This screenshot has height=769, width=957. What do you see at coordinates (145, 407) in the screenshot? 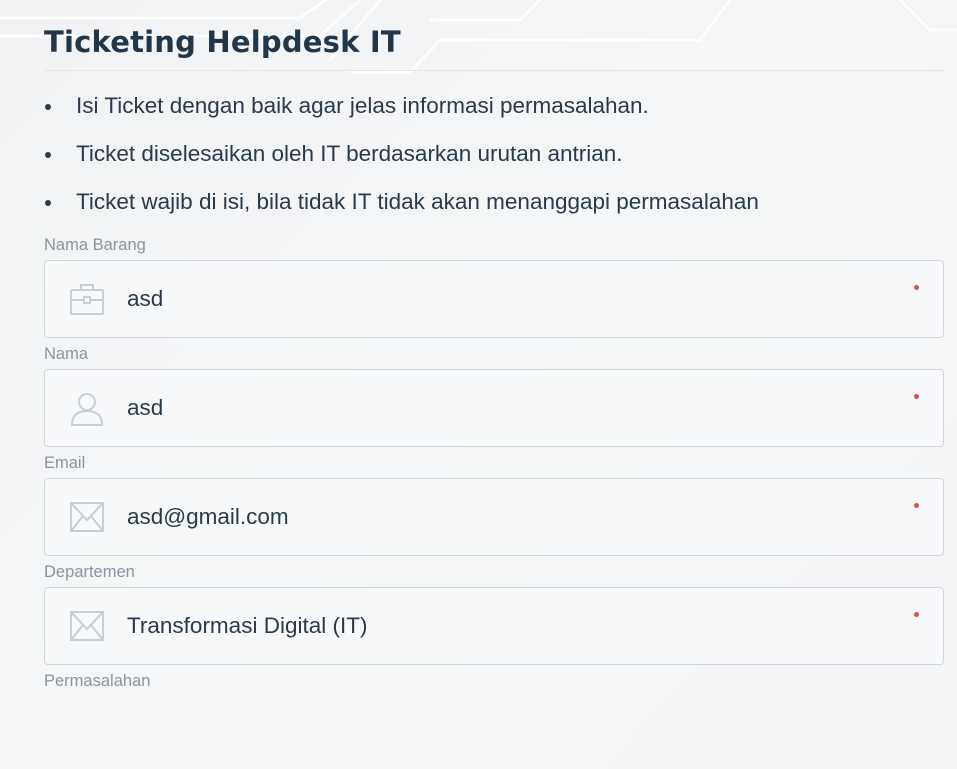
I see `nama-value: asd` at bounding box center [145, 407].